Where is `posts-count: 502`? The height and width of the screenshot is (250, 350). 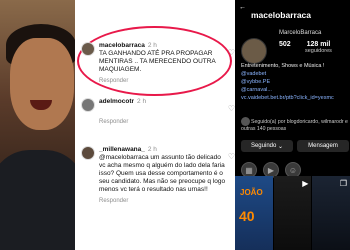
posts-count: 502 is located at coordinates (285, 44).